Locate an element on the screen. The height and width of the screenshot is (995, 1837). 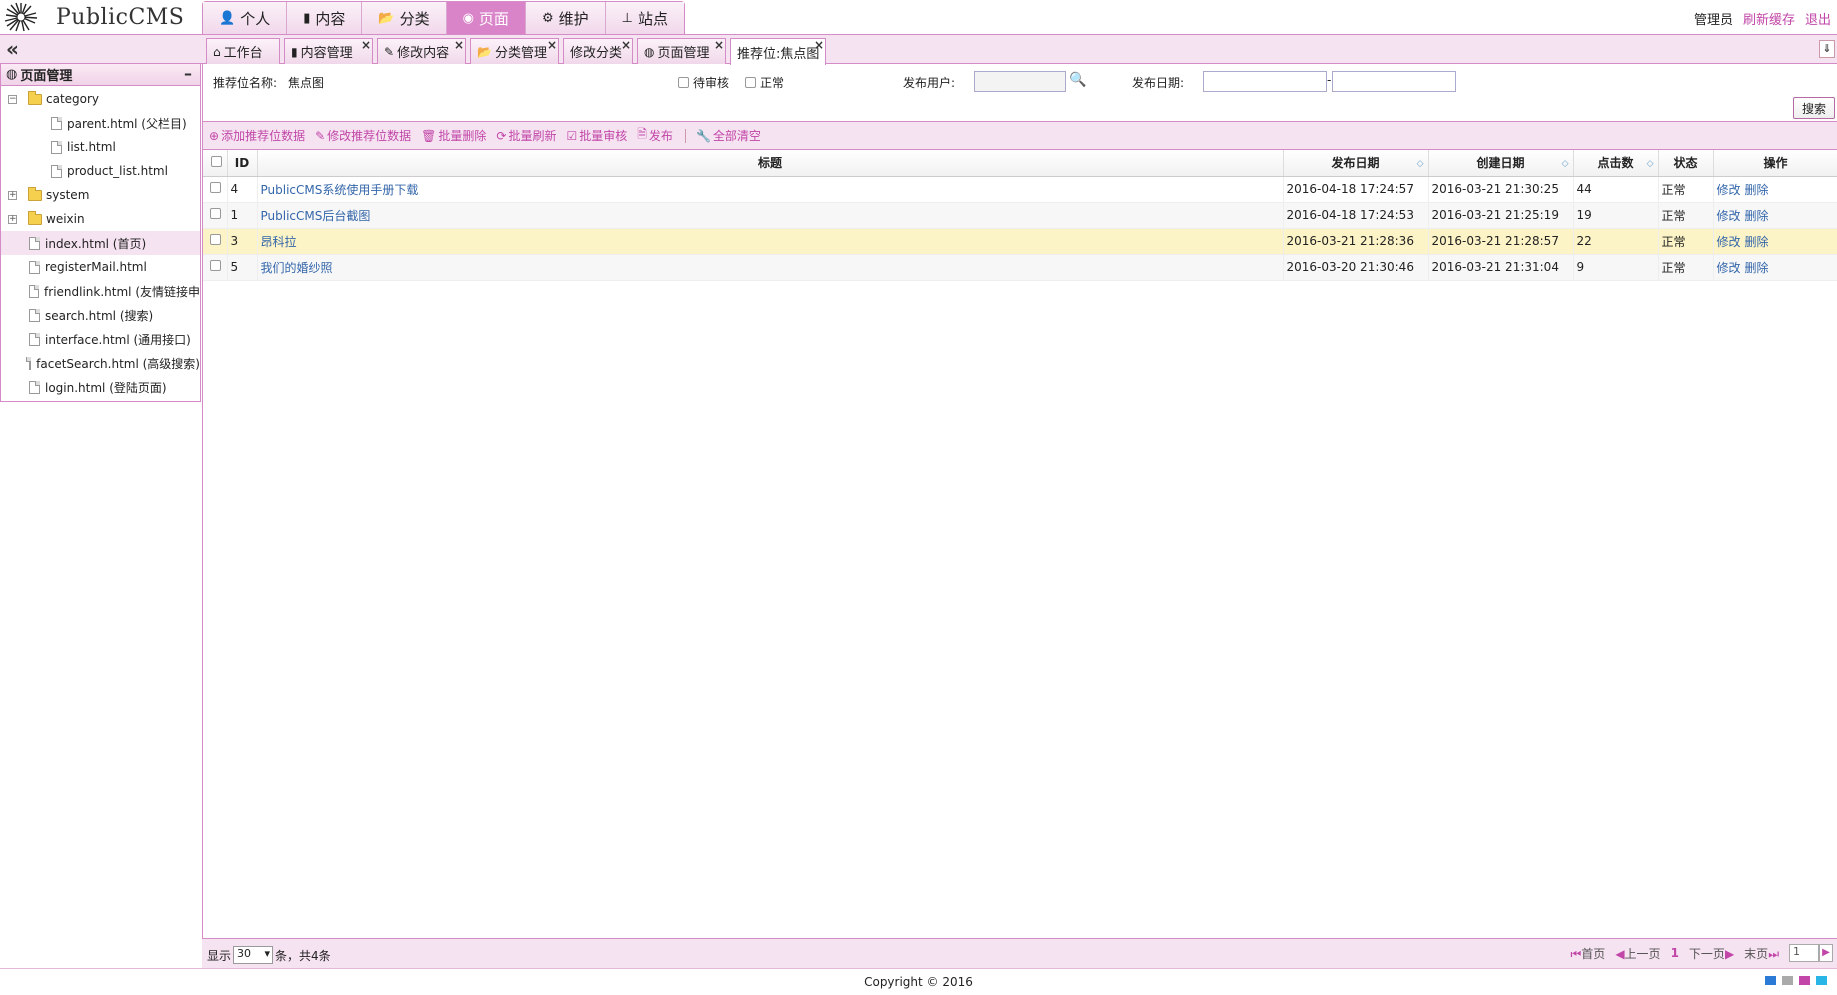
topnav-label: 页面 is located at coordinates (493, 18).